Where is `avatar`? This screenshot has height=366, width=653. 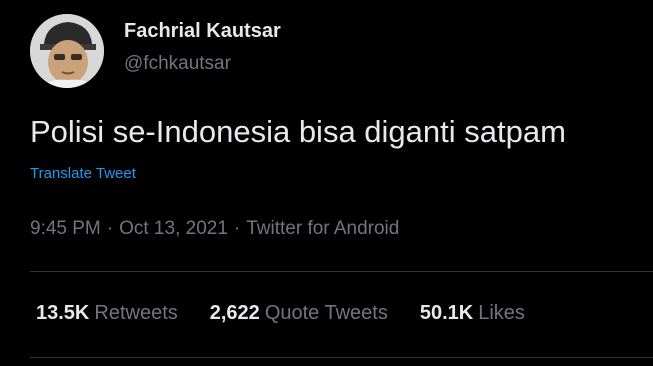 avatar is located at coordinates (67, 51).